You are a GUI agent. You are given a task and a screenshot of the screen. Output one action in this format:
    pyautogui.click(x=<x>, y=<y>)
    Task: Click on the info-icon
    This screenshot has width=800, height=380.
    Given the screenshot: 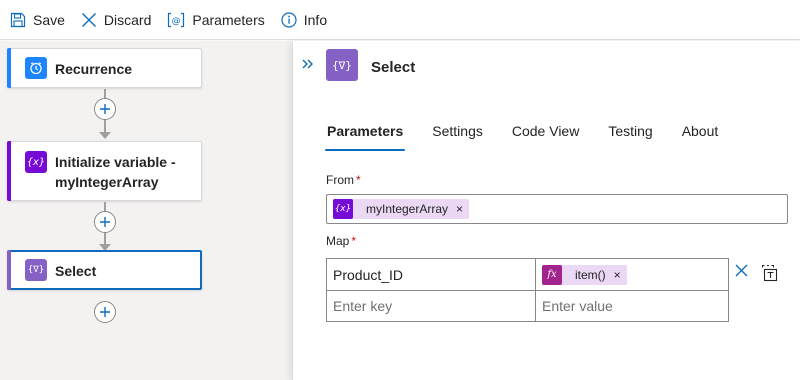 What is the action you would take?
    pyautogui.click(x=289, y=19)
    